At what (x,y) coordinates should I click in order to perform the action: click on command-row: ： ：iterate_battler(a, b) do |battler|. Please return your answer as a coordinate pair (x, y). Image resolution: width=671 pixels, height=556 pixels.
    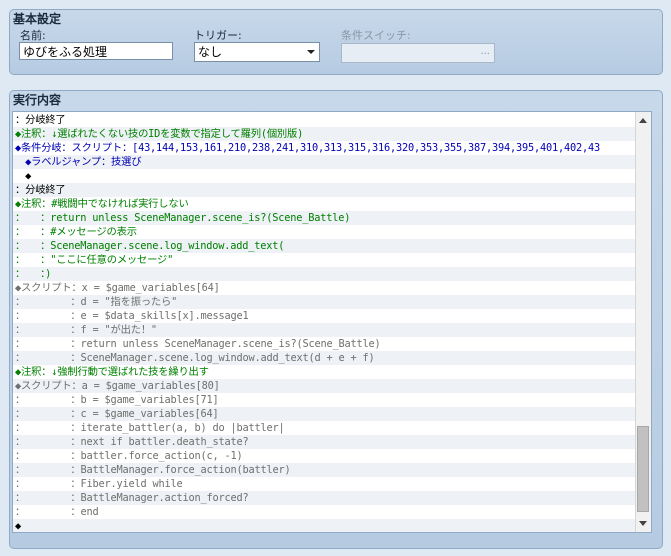
    Looking at the image, I should click on (324, 428).